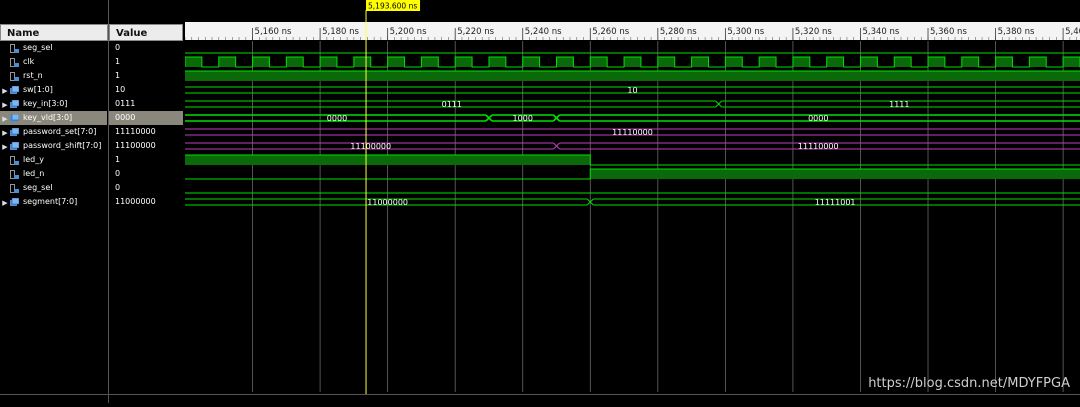  Describe the element at coordinates (475, 32) in the screenshot. I see `ruler-tick-label: 5,220 ns` at that location.